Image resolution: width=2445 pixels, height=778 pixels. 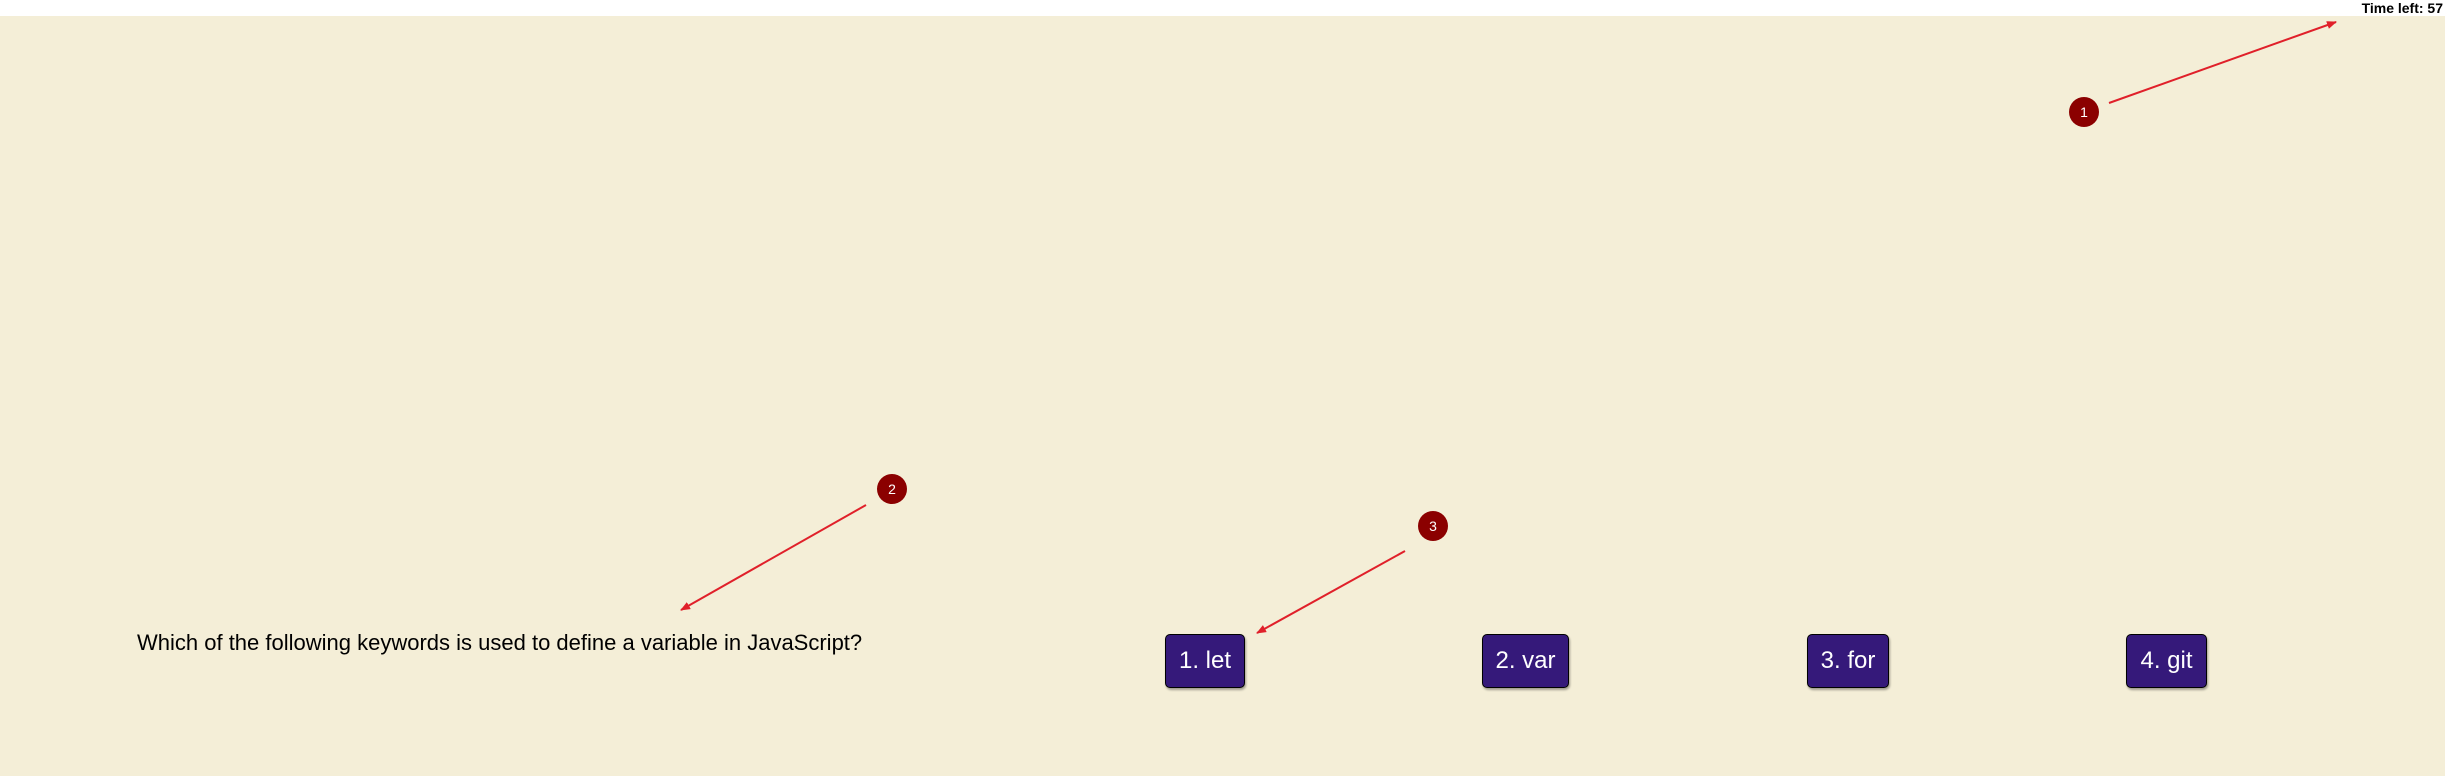 What do you see at coordinates (1848, 661) in the screenshot?
I see `answer-button-3: 3. for` at bounding box center [1848, 661].